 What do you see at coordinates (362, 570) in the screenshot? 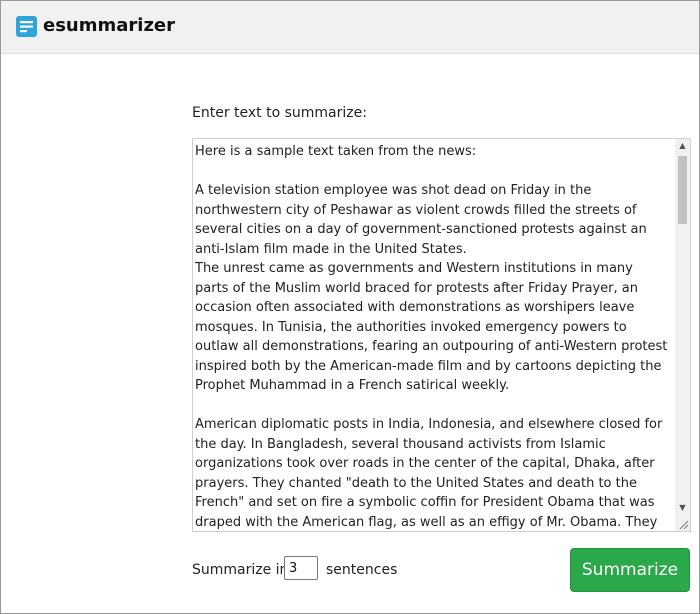
I see `sentences-label: sentences` at bounding box center [362, 570].